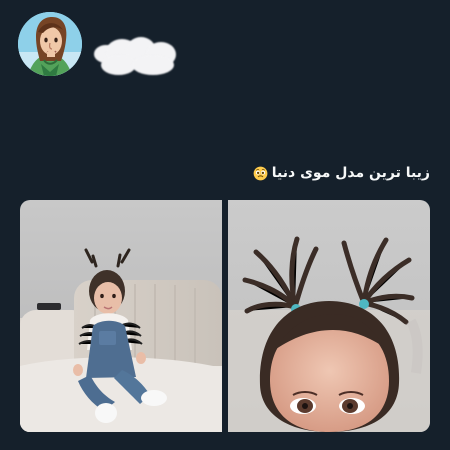 Image resolution: width=450 pixels, height=450 pixels. I want to click on redacted-username, so click(139, 57).